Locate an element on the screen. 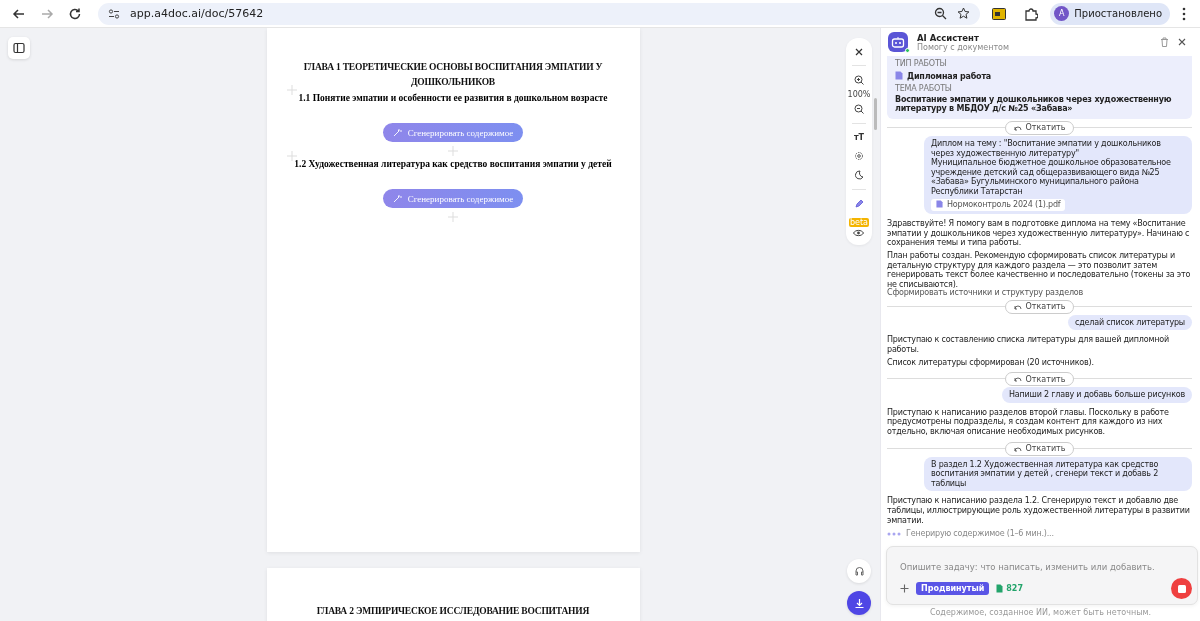  message-text: В раздел 1.2 Художественная литература как средство воспитания эмпатии у детей , сгенери текст и добавь 2 таблицы is located at coordinates (1045, 474).